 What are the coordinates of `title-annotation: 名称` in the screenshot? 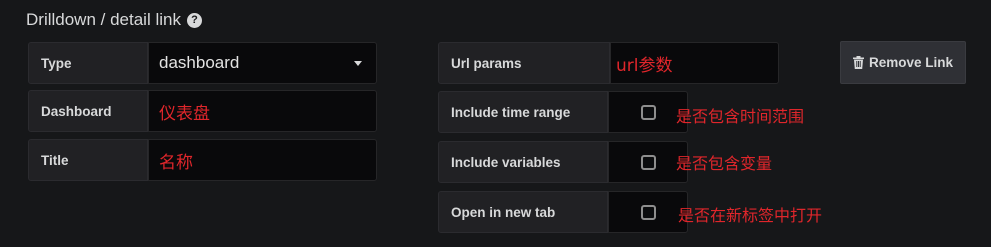 It's located at (176, 162).